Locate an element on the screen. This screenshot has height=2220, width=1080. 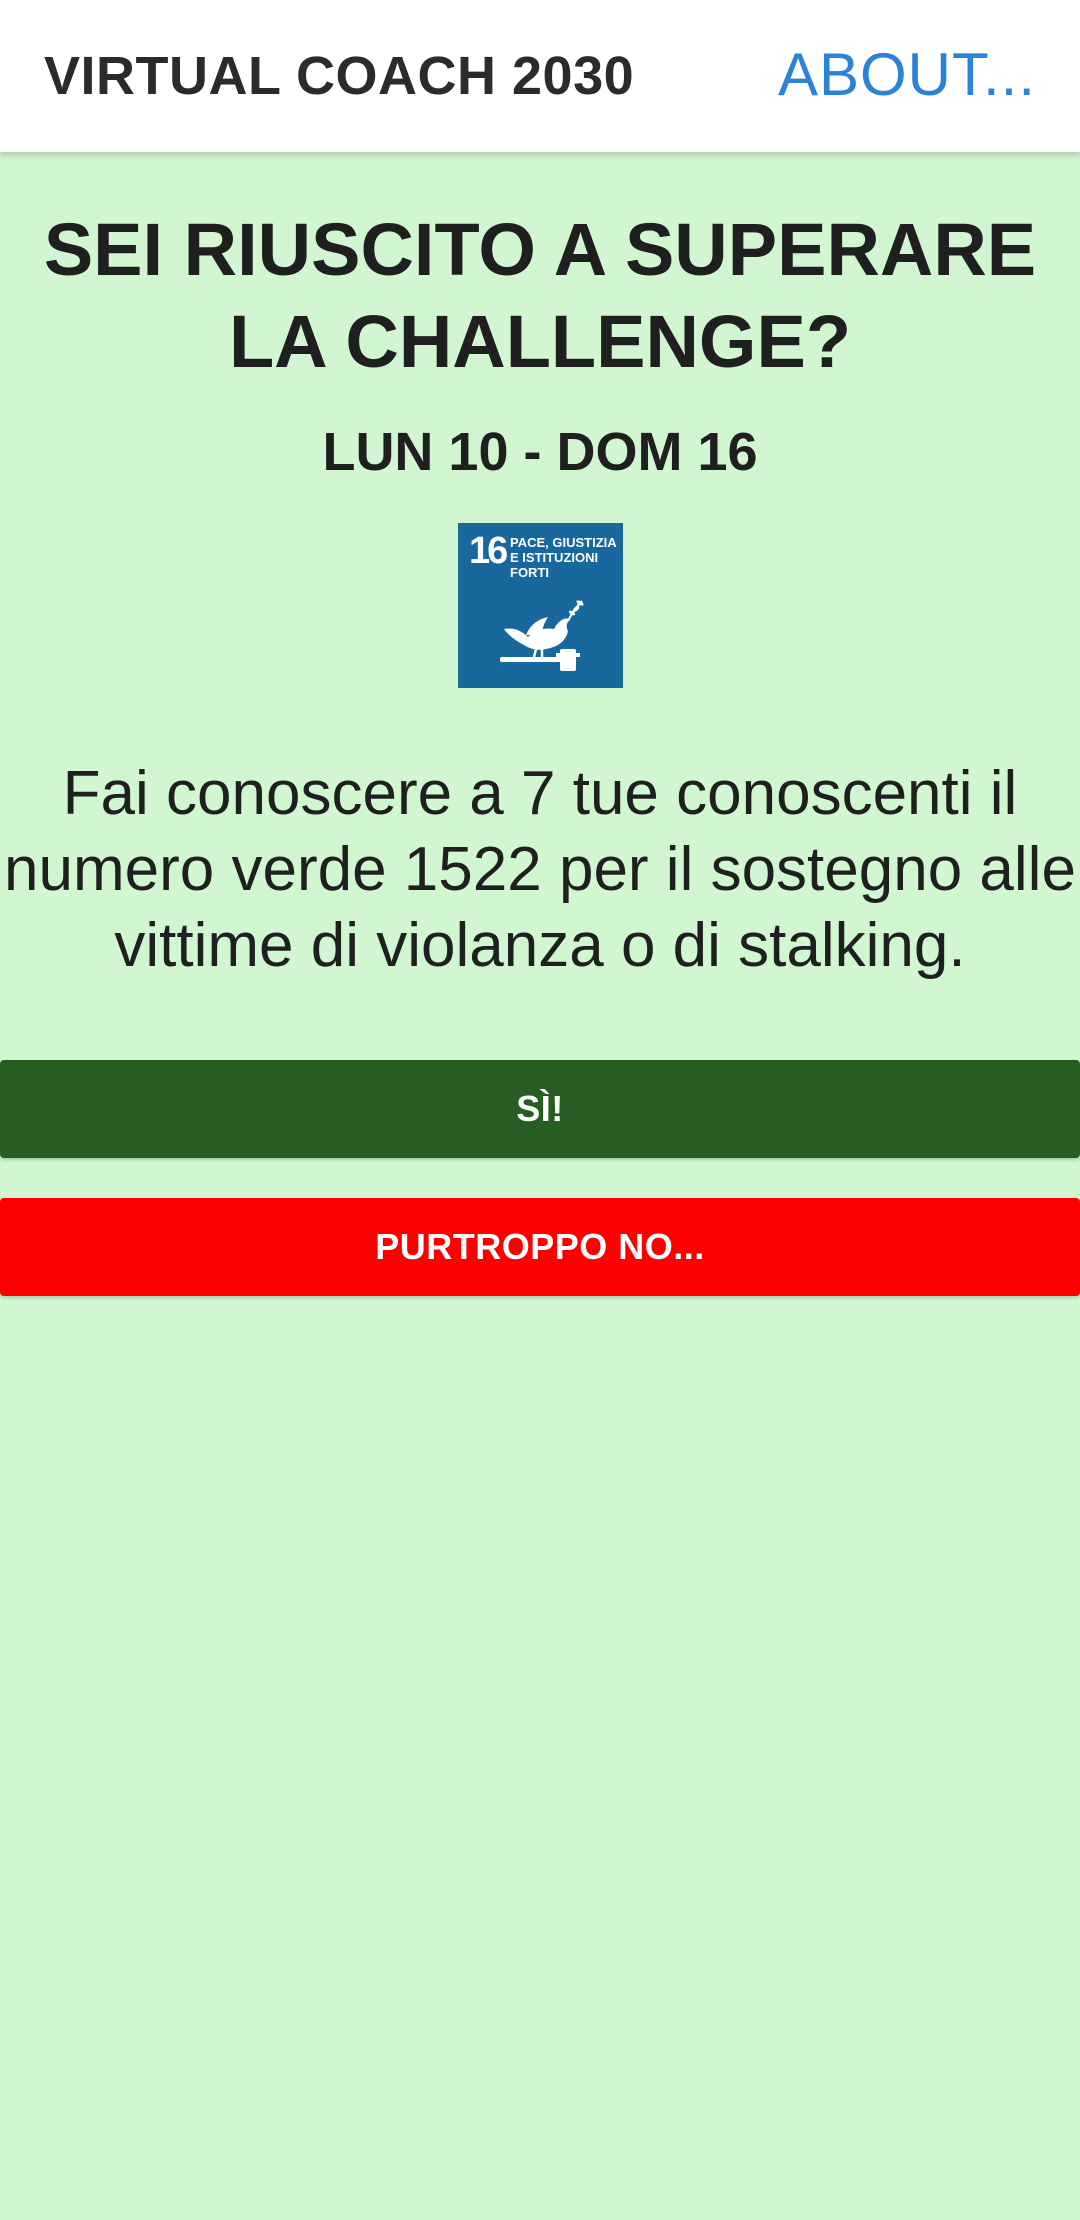
yes-button: SÌ! is located at coordinates (540, 1109).